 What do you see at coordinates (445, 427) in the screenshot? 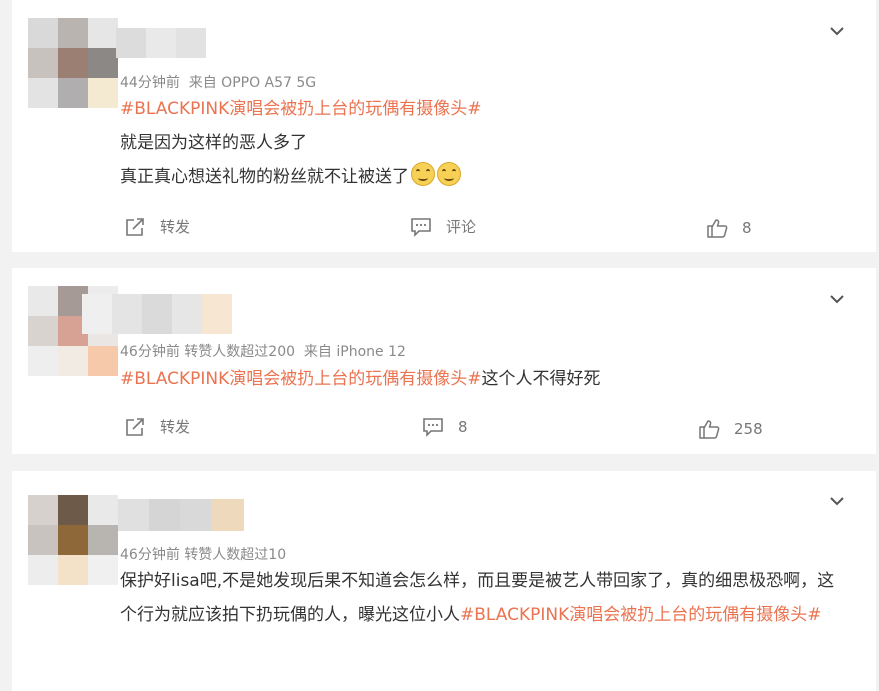
I see `comment-button: 8` at bounding box center [445, 427].